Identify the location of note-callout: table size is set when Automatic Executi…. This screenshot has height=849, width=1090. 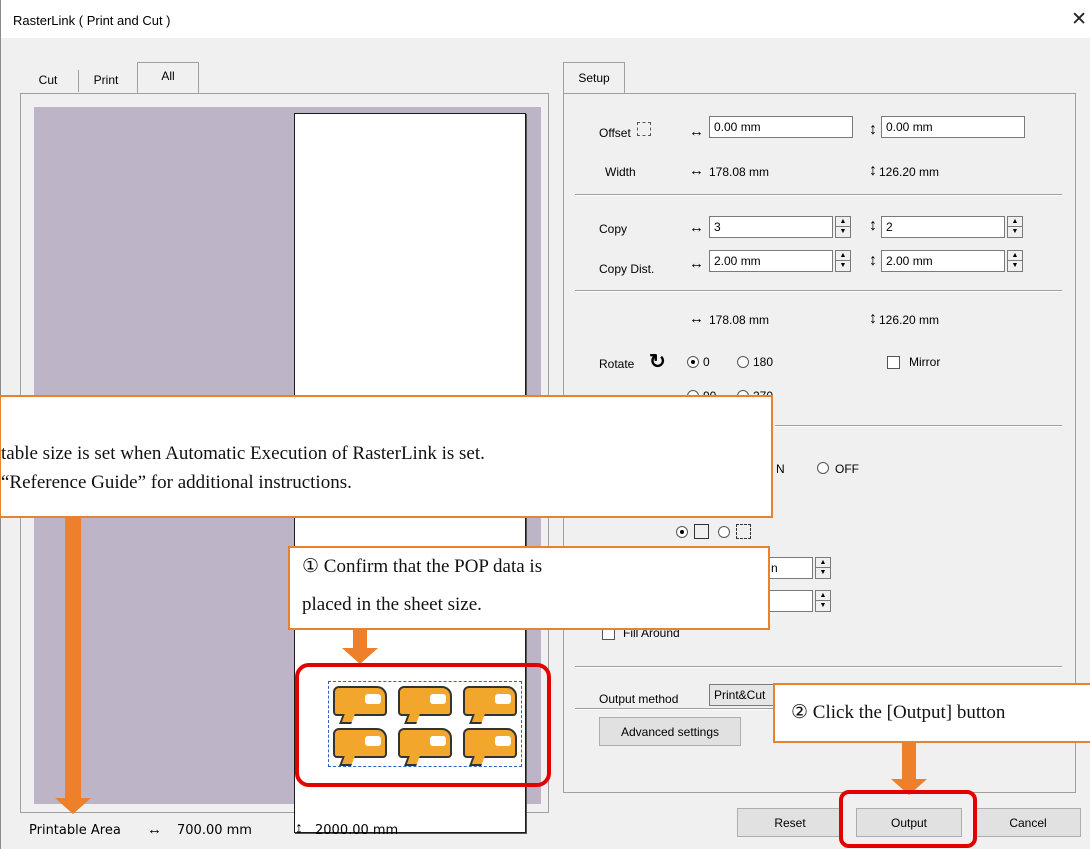
(386, 456).